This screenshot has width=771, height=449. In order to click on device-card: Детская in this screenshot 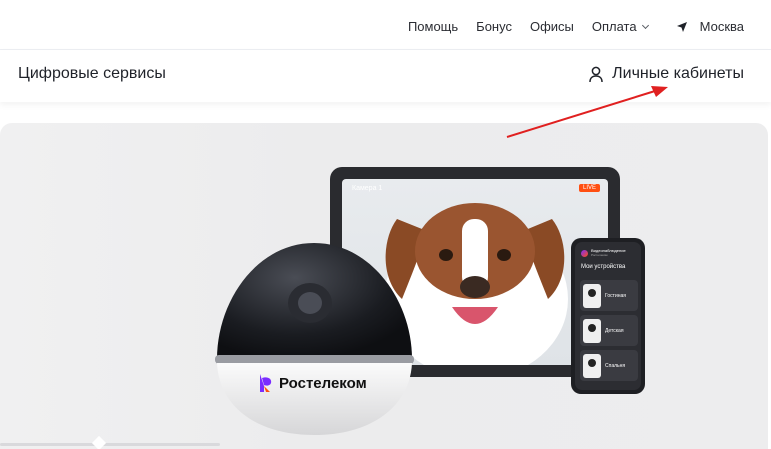, I will do `click(609, 330)`.